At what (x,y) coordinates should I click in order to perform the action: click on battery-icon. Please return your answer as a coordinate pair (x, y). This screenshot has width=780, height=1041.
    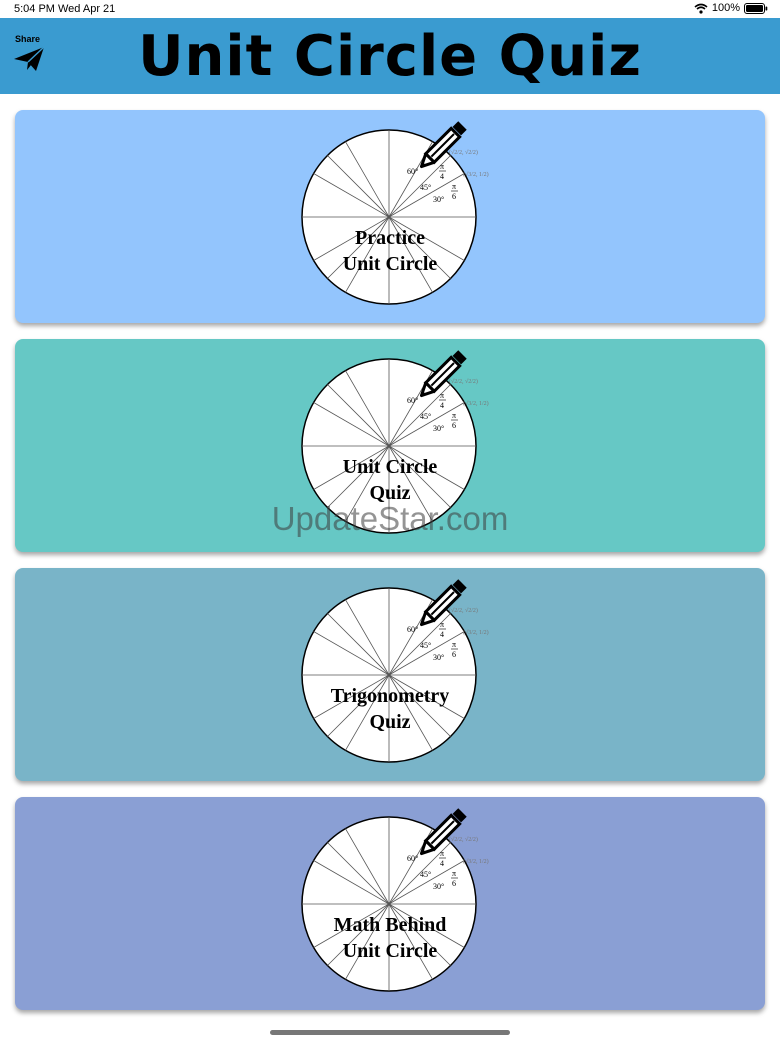
    Looking at the image, I should click on (756, 8).